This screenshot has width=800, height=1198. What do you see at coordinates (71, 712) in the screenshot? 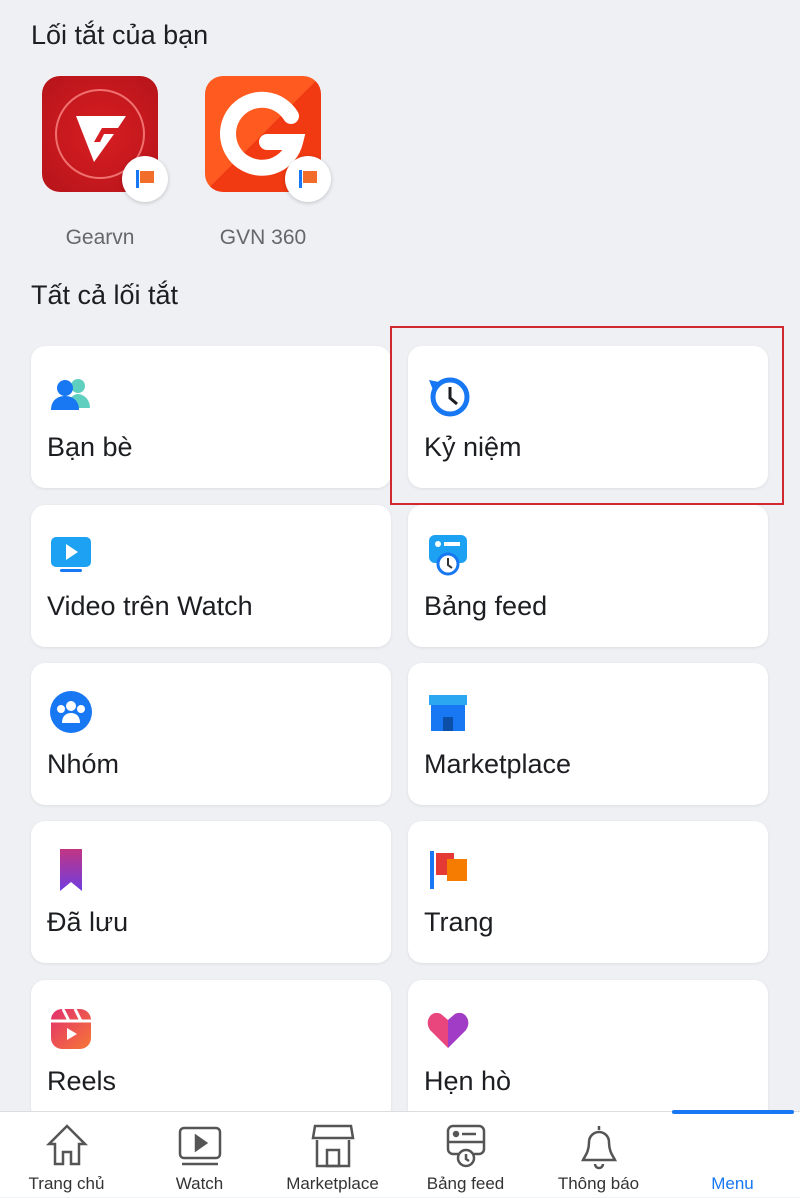
I see `groups-icon` at bounding box center [71, 712].